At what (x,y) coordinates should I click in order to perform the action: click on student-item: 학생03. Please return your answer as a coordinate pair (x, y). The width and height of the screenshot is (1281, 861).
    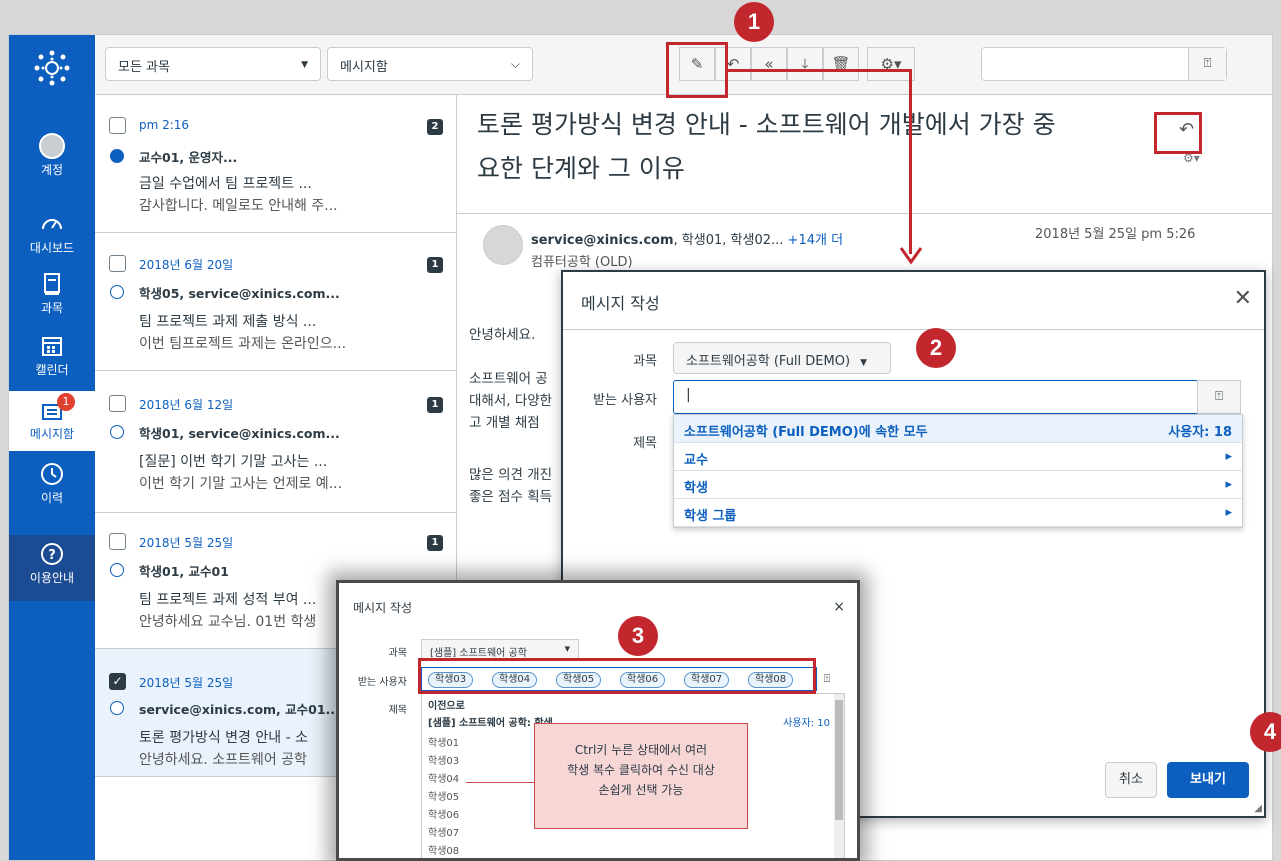
    Looking at the image, I should click on (443, 759).